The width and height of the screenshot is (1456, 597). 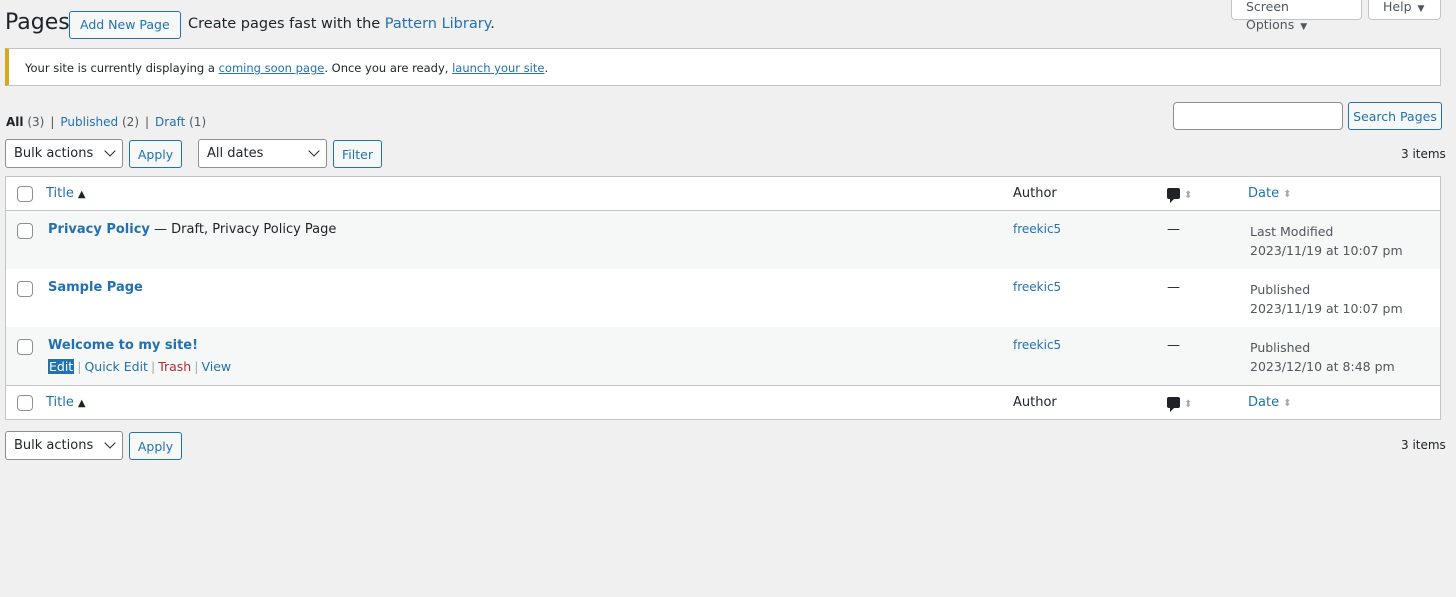 I want to click on view-published: Published, so click(x=89, y=122).